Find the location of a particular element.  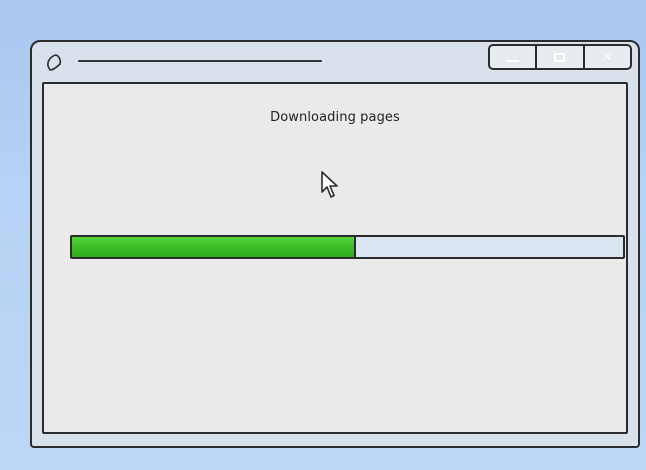

minimize-button is located at coordinates (512, 57).